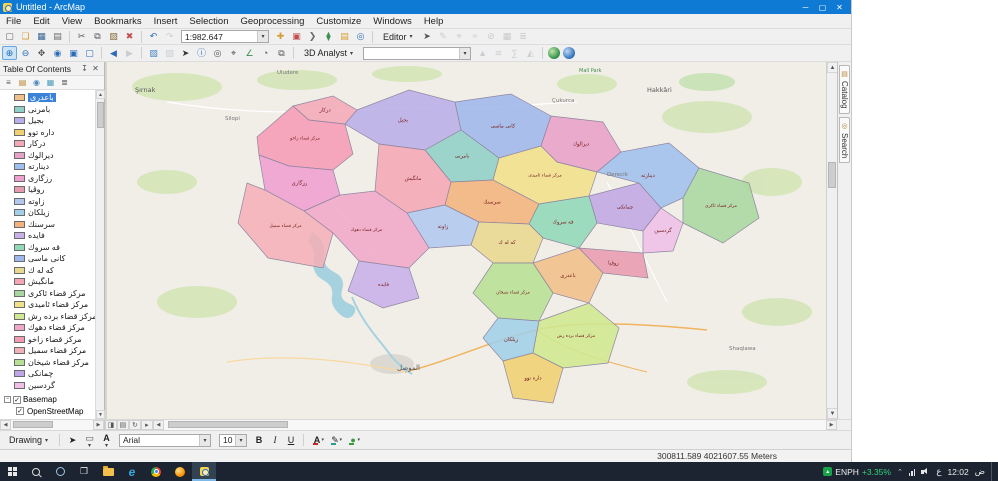  Describe the element at coordinates (64, 83) in the screenshot. I see `toc-options-icon: ≣` at that location.